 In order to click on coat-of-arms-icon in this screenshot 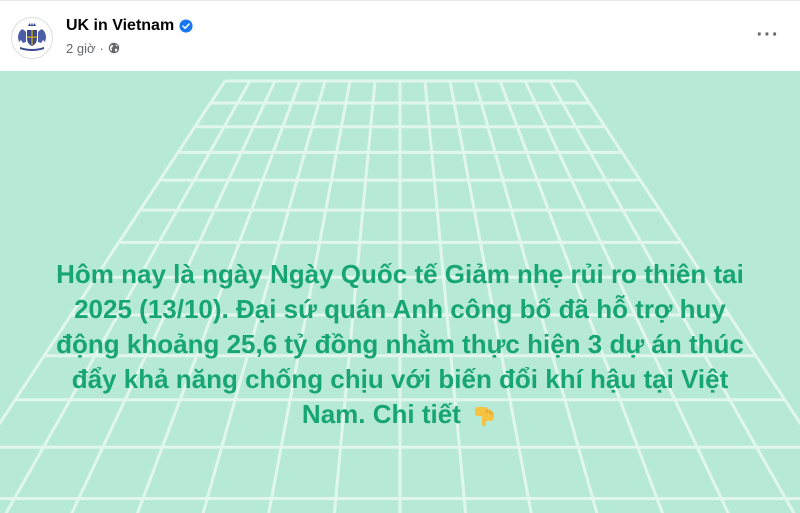, I will do `click(32, 36)`.